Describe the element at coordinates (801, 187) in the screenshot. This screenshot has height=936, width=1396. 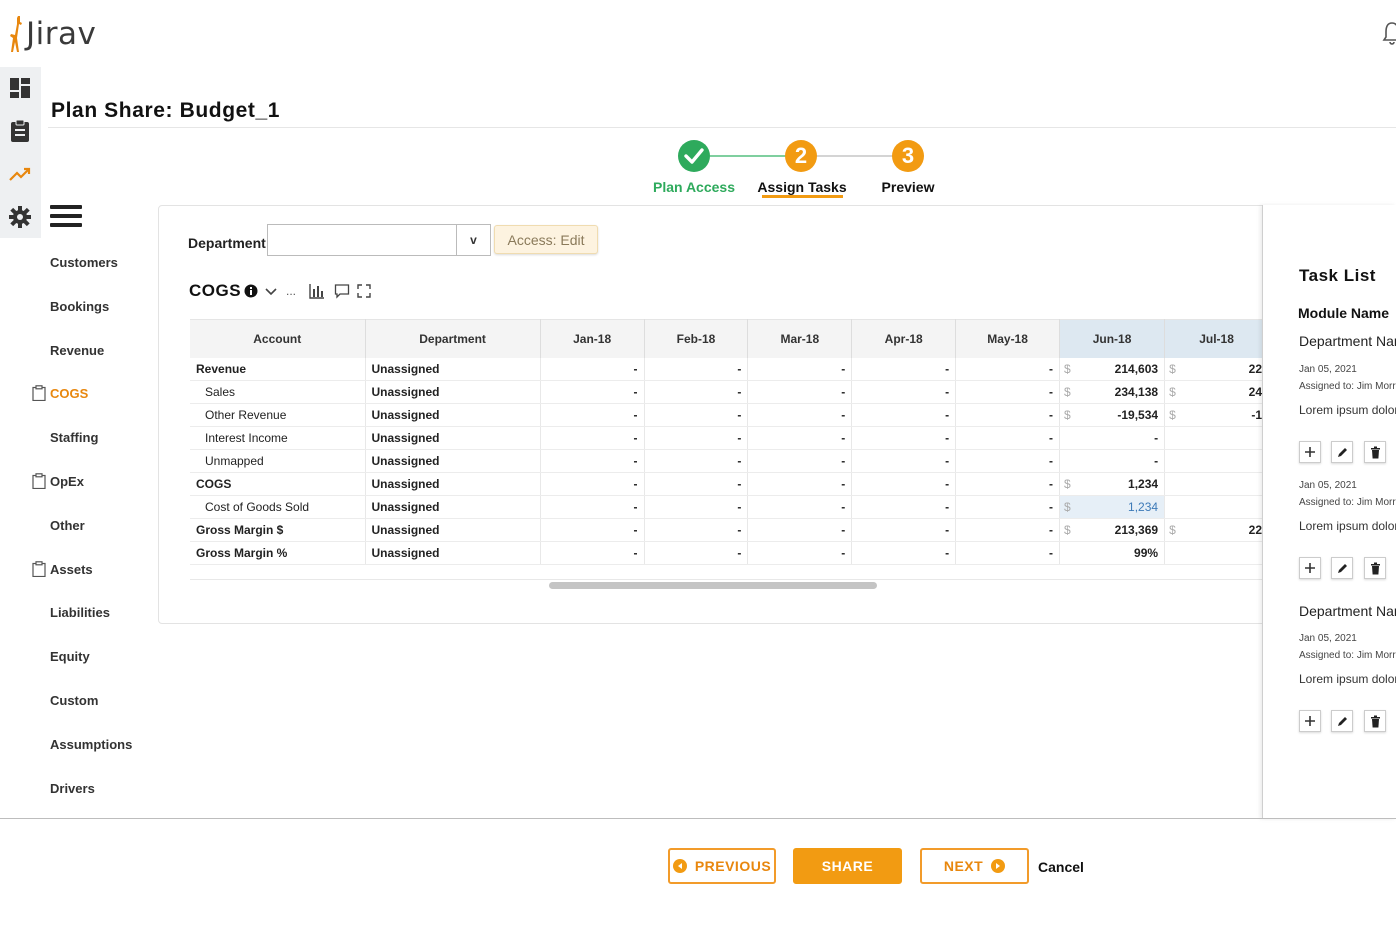
I see `step-2-label: Assign Tasks` at that location.